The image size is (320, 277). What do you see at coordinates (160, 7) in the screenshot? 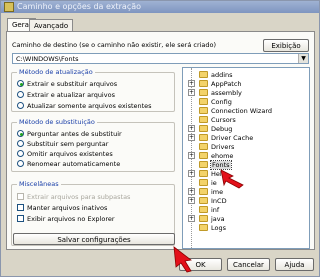
I see `title-bar: Caminho e opções da extração` at bounding box center [160, 7].